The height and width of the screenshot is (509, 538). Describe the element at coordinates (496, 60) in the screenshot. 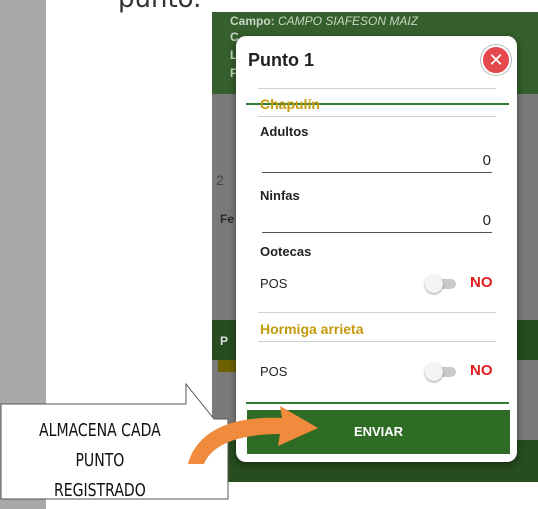

I see `close-icon: ✕` at that location.